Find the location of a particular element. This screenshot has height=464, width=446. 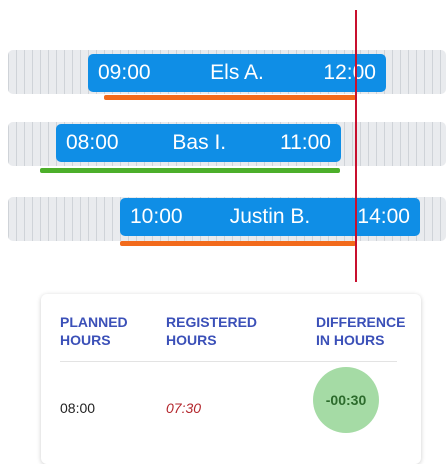

shift-underline-green is located at coordinates (190, 170).